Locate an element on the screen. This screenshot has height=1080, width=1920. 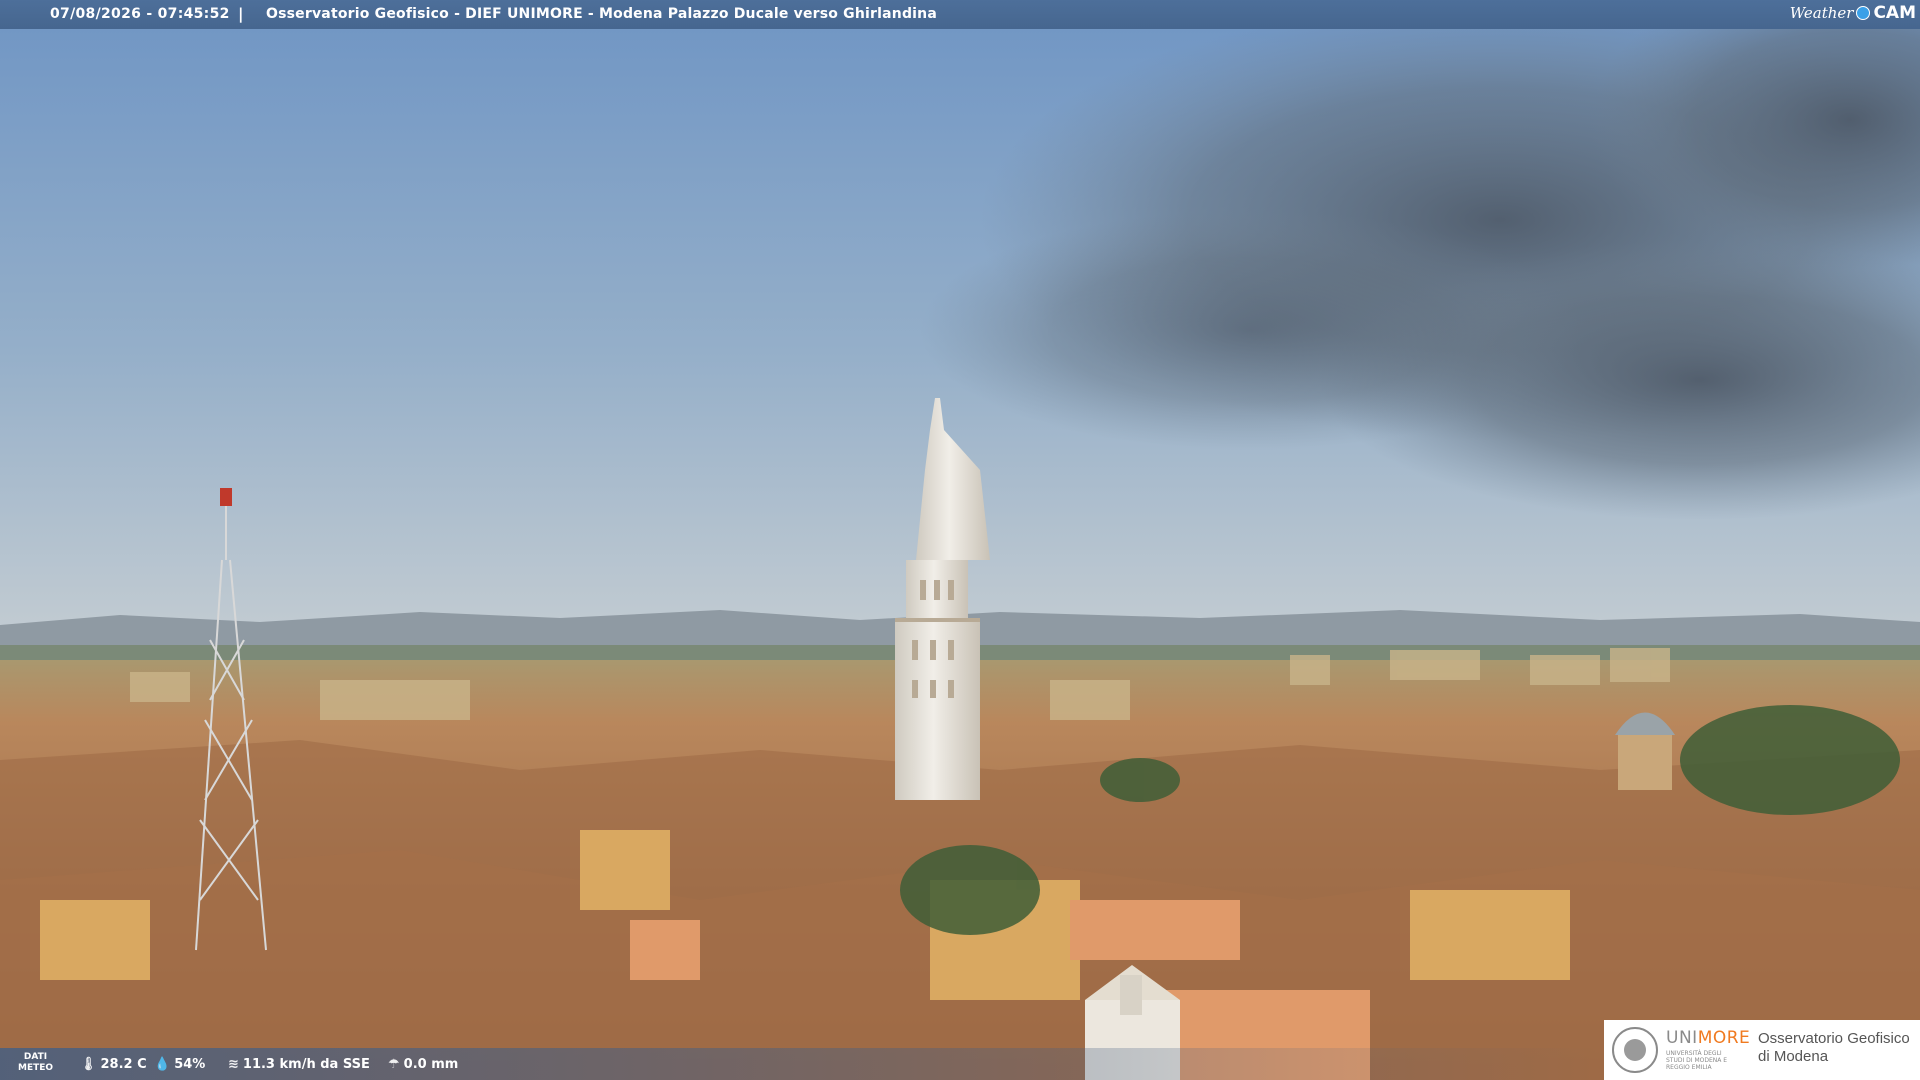
humidity-reading: 💧 54% is located at coordinates (179, 1064).